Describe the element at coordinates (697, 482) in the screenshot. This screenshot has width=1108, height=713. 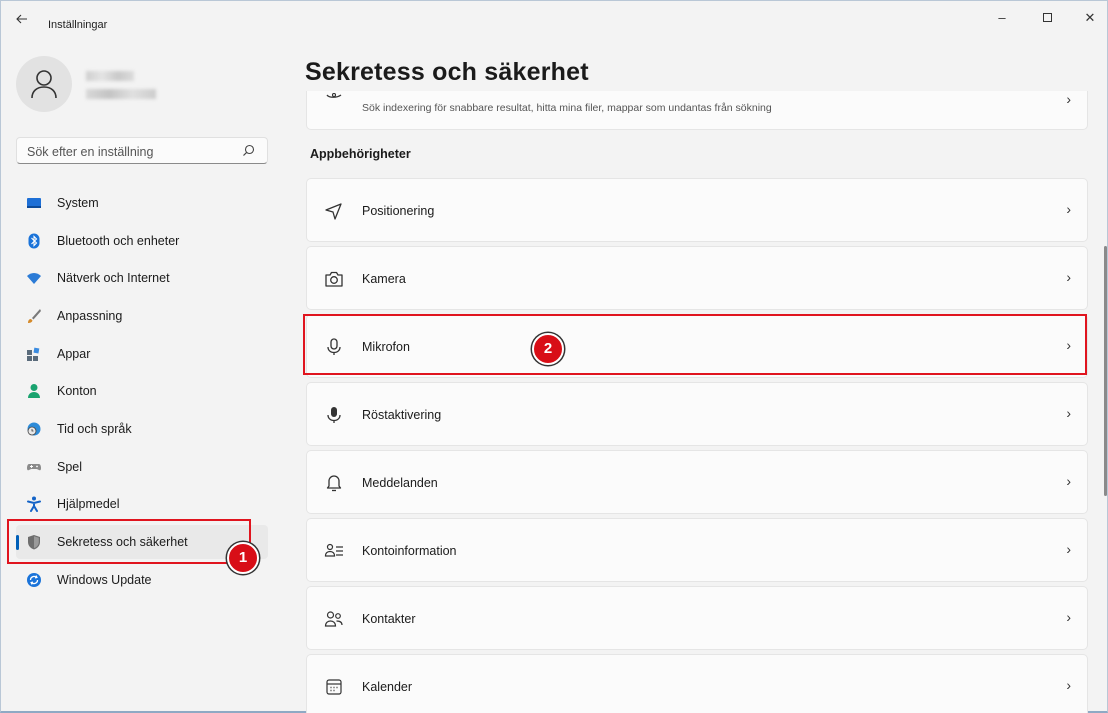
I see `card-notifications: Meddelanden ›` at that location.